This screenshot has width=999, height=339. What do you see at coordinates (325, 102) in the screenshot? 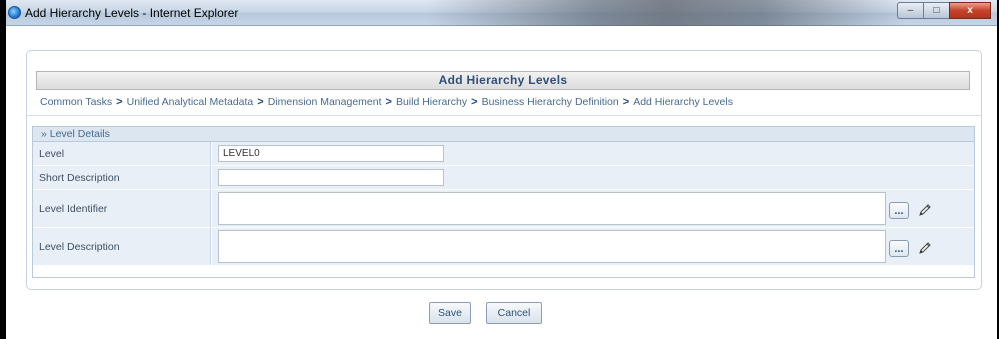
I see `breadcrumb-item-dimension-management: Dimension Management` at bounding box center [325, 102].